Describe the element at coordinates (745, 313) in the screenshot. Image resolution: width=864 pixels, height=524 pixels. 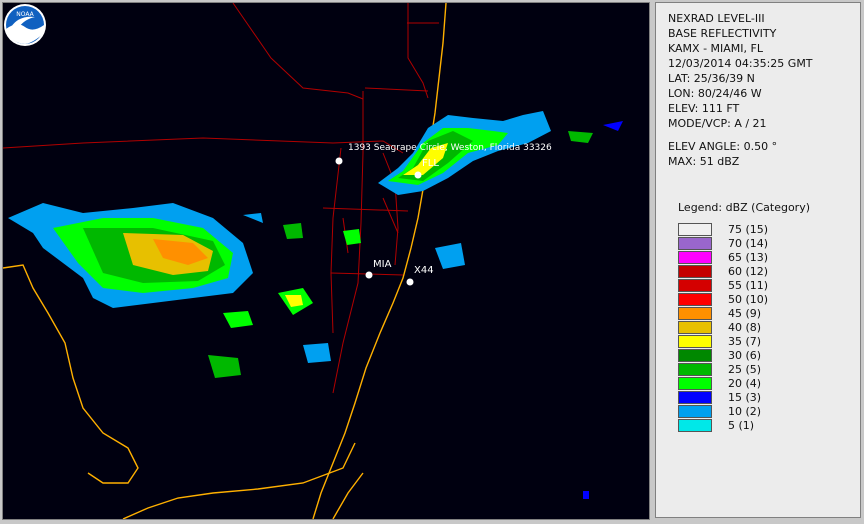
I see `legend-label: 45 (9)` at that location.